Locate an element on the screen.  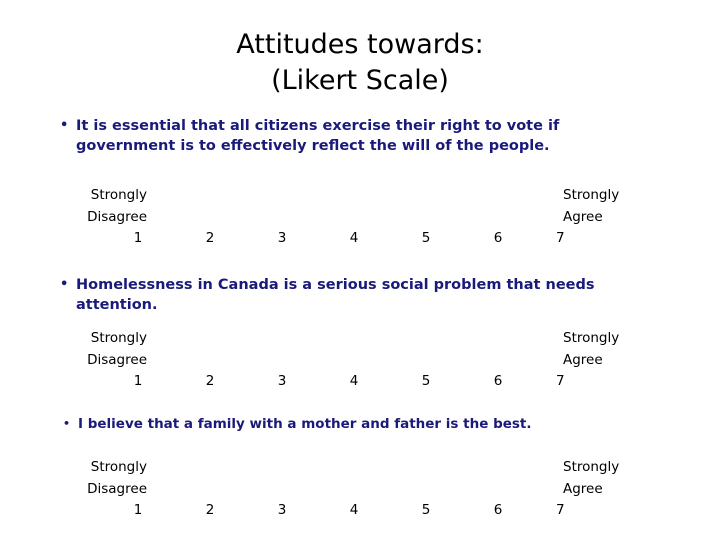
likert-scale-1-left-anchor-line-2: Disagree is located at coordinates (117, 216).